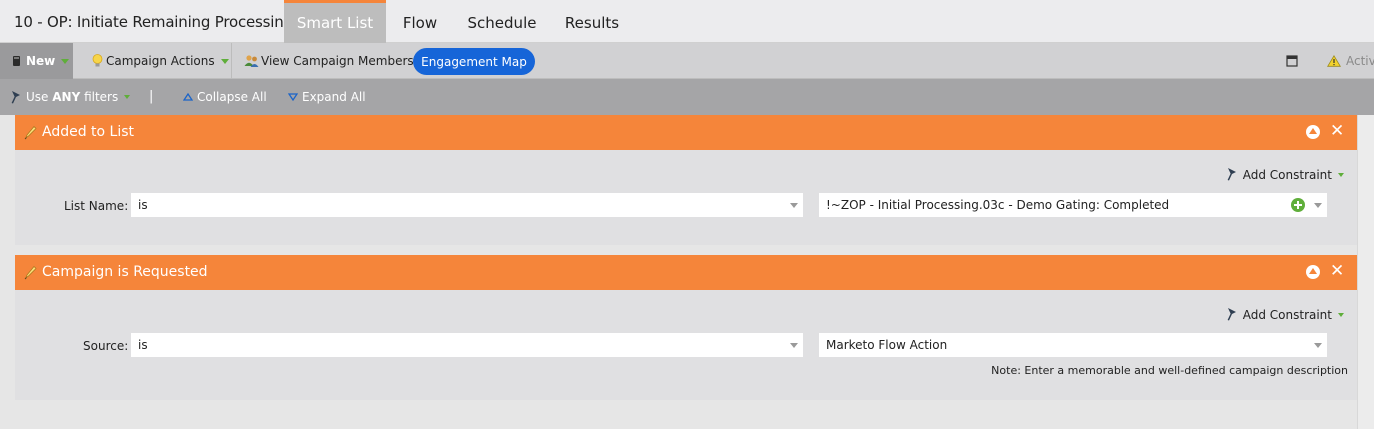  What do you see at coordinates (502, 21) in the screenshot?
I see `tab-schedule: Schedule` at bounding box center [502, 21].